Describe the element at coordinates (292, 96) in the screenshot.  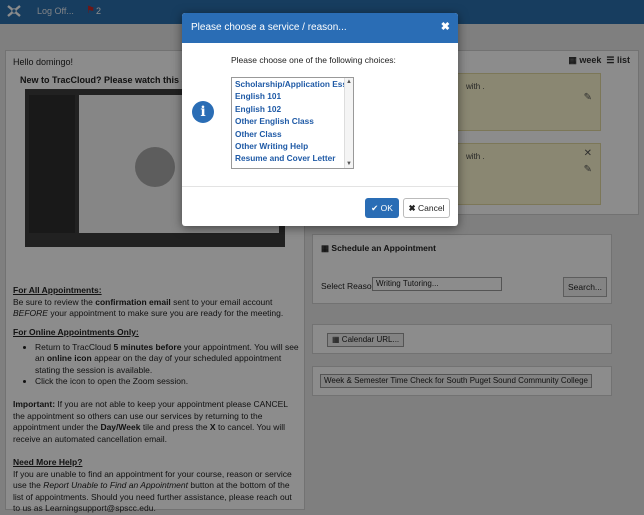
I see `reason-option: English 101` at that location.